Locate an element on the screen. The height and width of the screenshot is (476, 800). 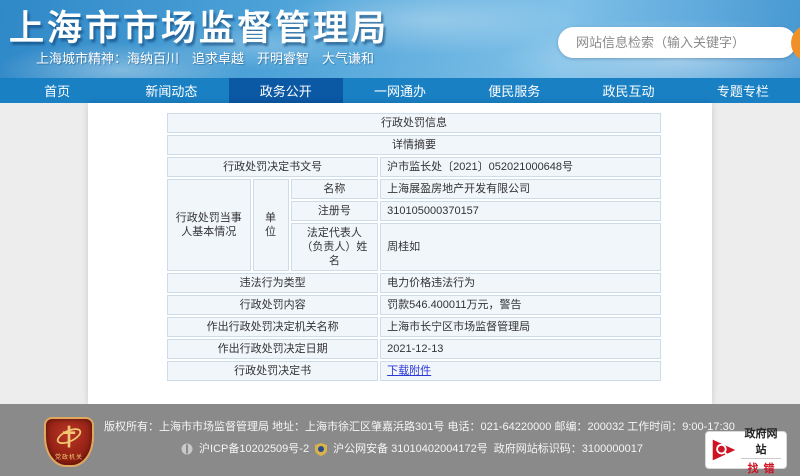
site-title: 上海市市场监督管理局 is located at coordinates (199, 28).